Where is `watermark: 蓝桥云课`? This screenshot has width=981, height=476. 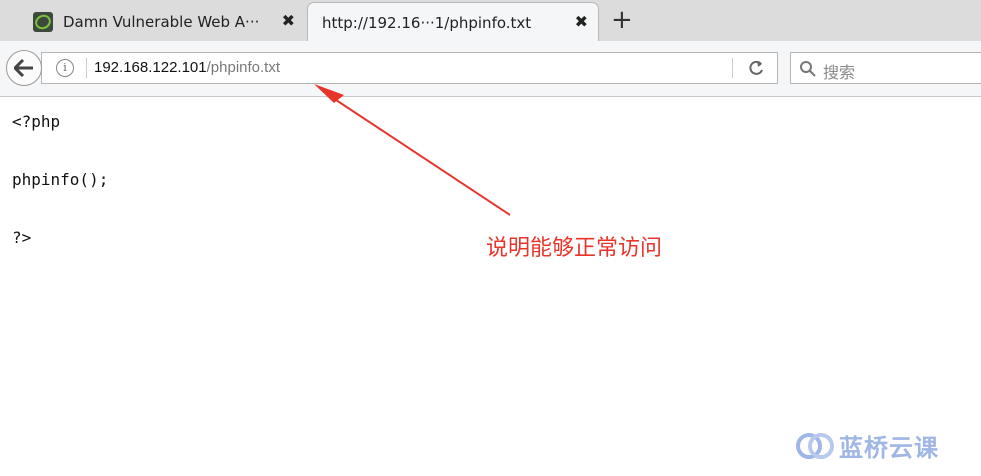
watermark: 蓝桥云课 is located at coordinates (867, 445).